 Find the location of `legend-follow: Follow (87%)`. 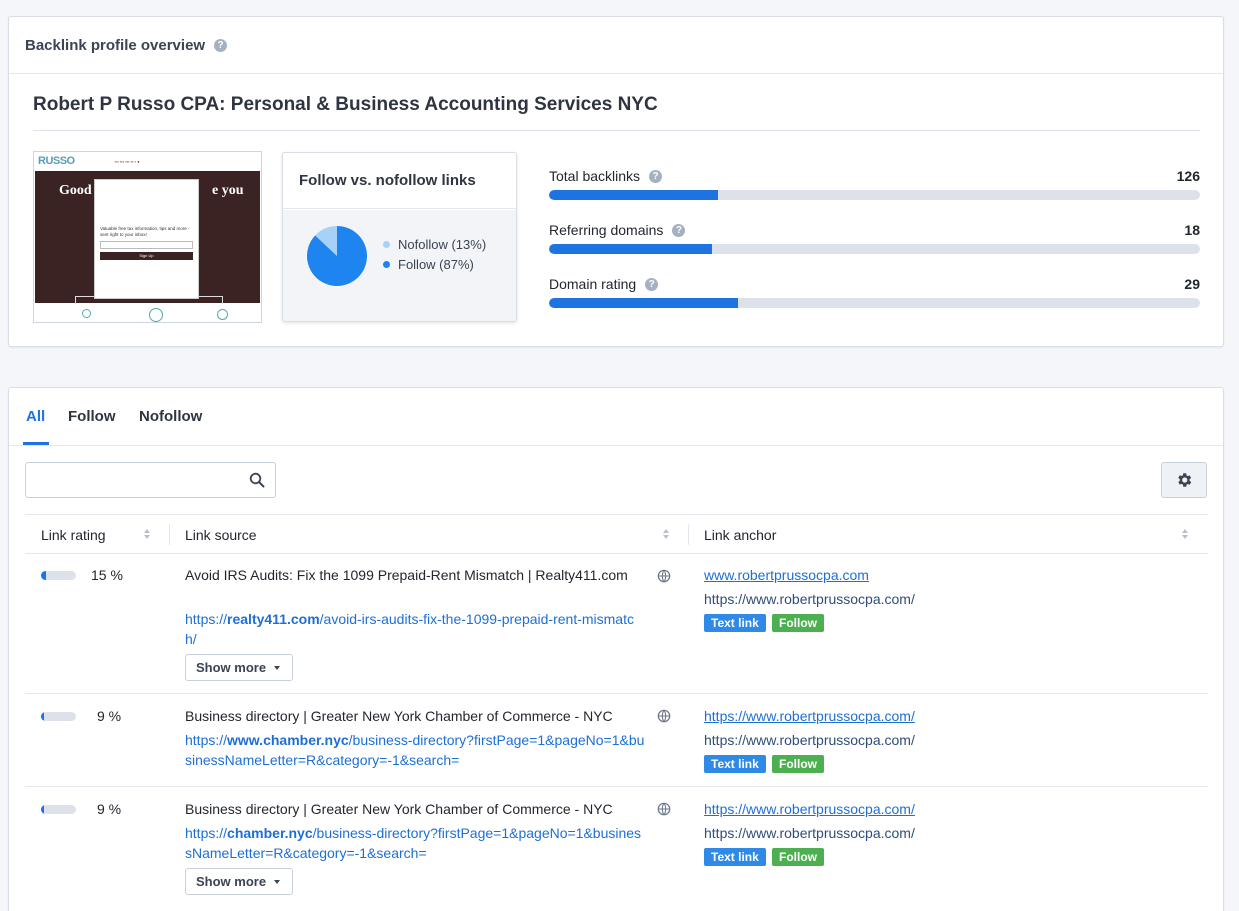

legend-follow: Follow (87%) is located at coordinates (428, 264).